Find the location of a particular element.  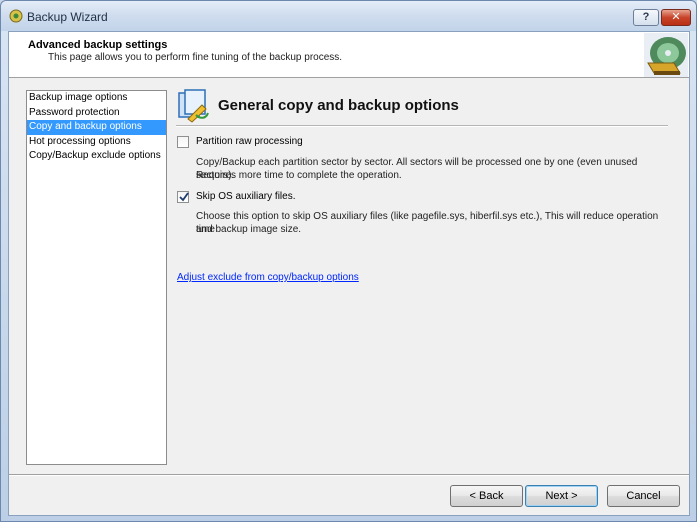

section-divider is located at coordinates (422, 126).